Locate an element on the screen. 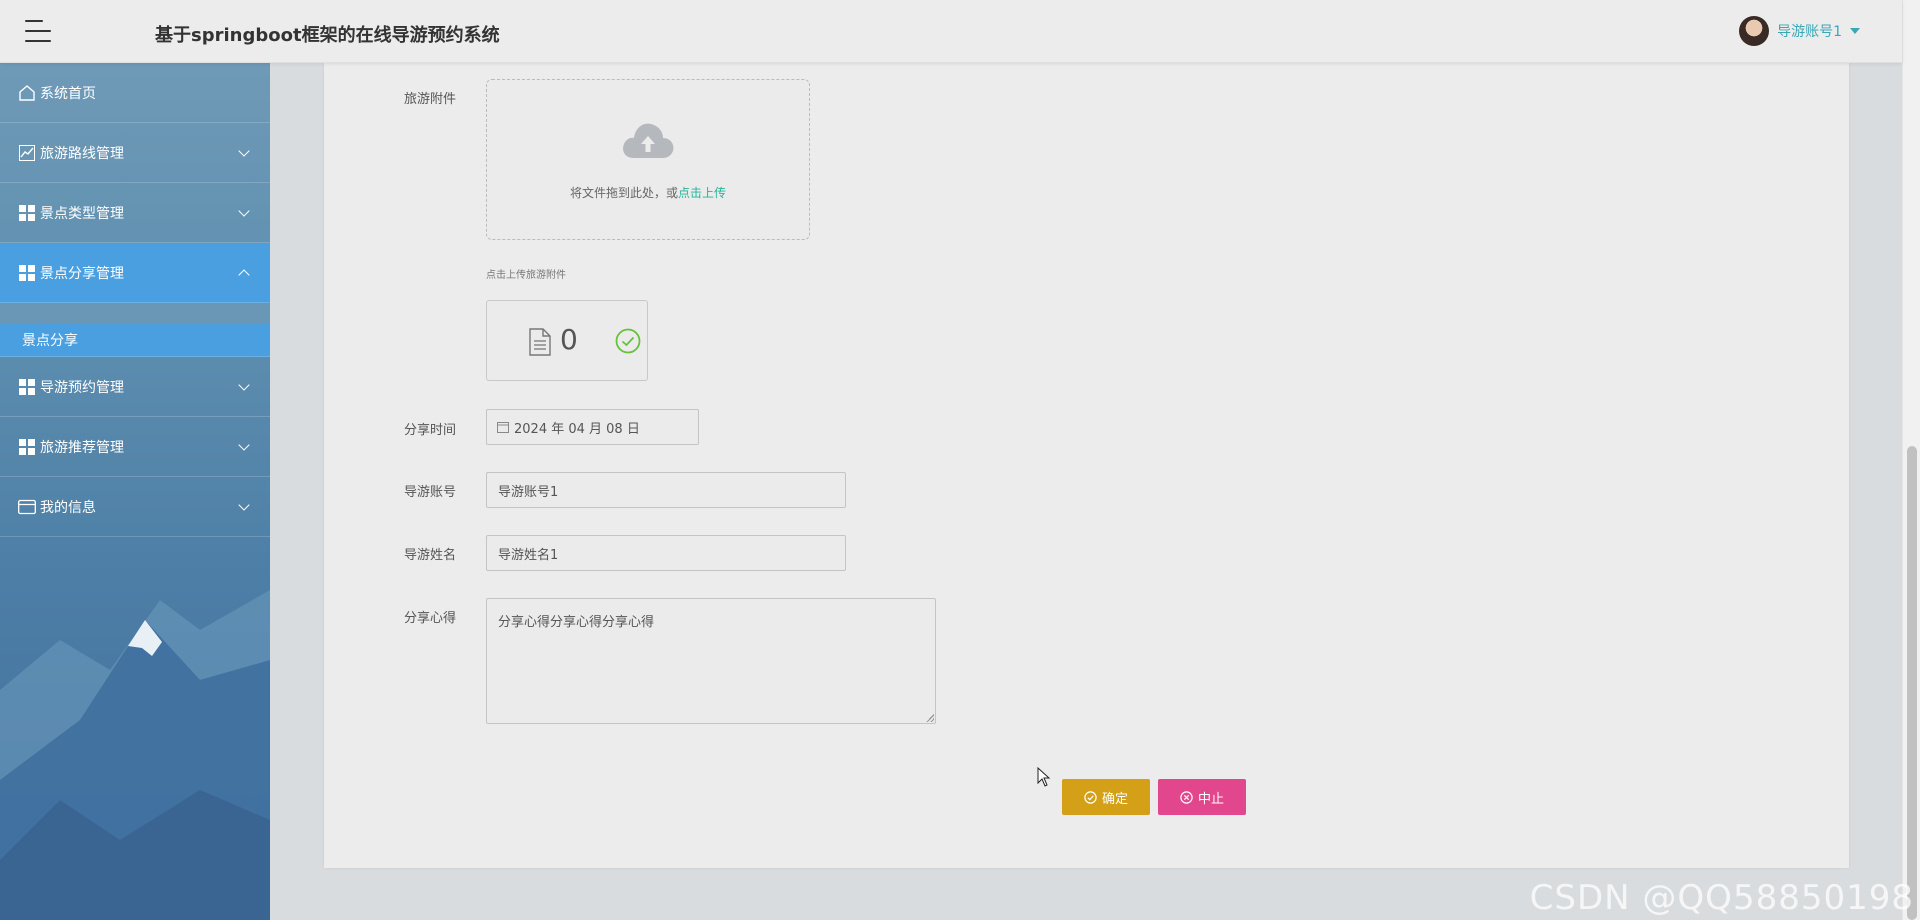 The width and height of the screenshot is (1920, 920). confirm-button: 确定 is located at coordinates (1106, 797).